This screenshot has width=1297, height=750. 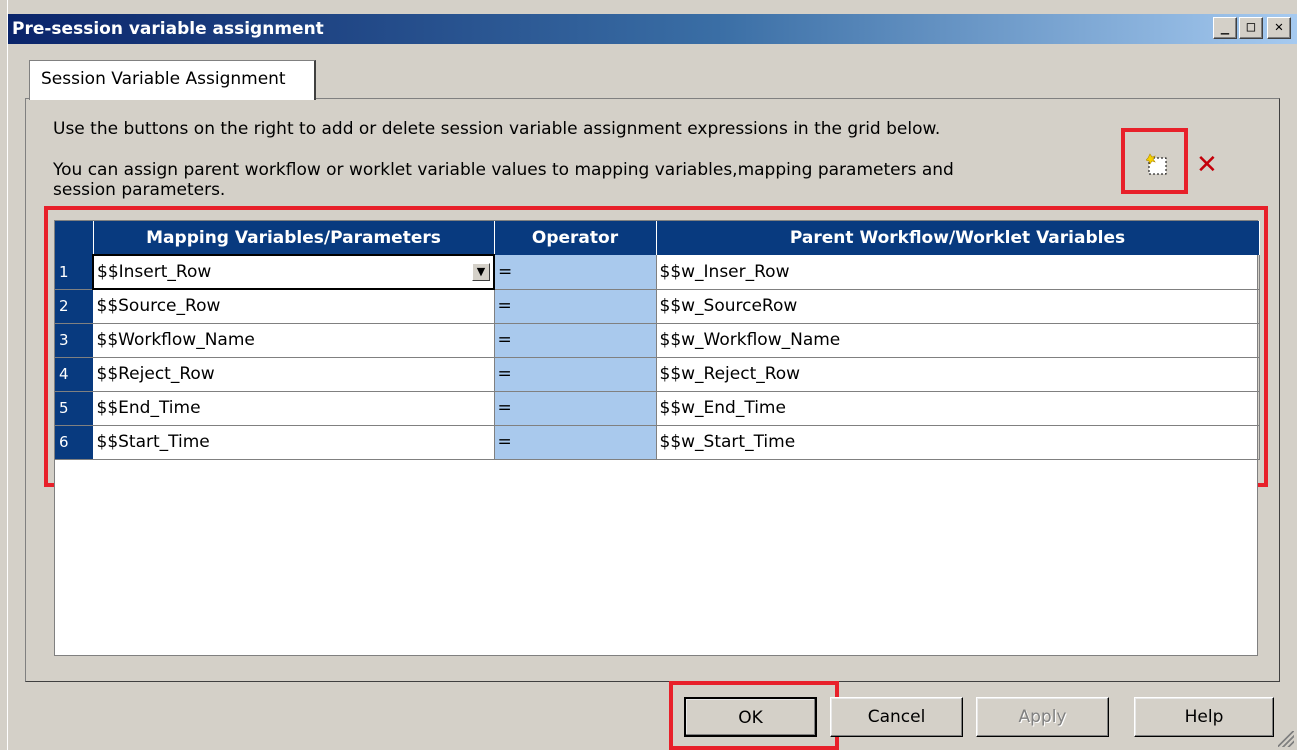 I want to click on apply-button: Apply, so click(x=1042, y=717).